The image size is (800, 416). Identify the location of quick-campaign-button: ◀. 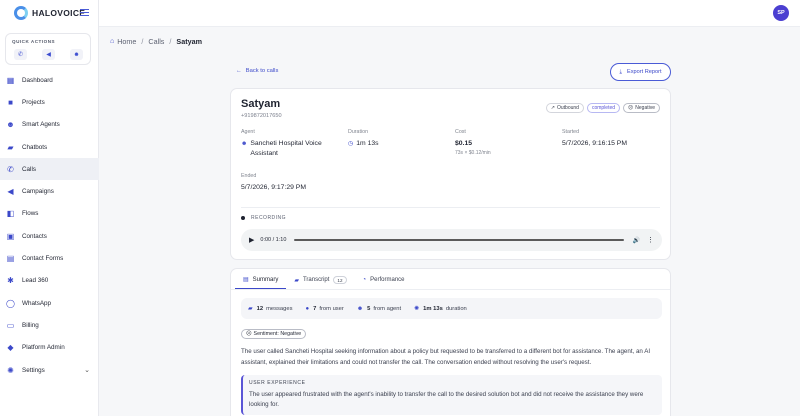
(48, 54).